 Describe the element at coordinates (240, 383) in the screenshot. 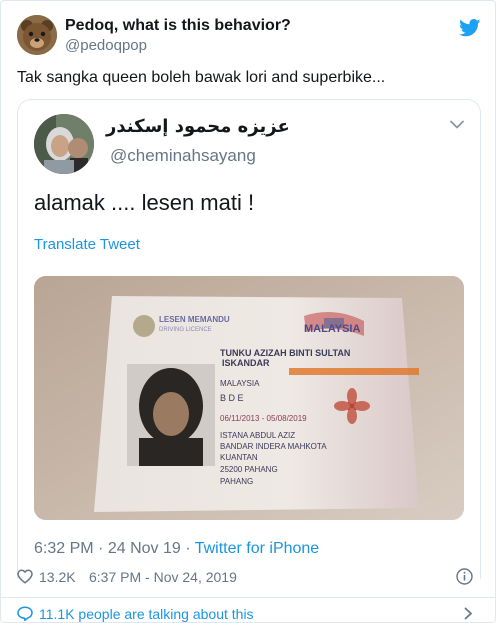

I see `licence-nationality: MALAYSIA` at that location.